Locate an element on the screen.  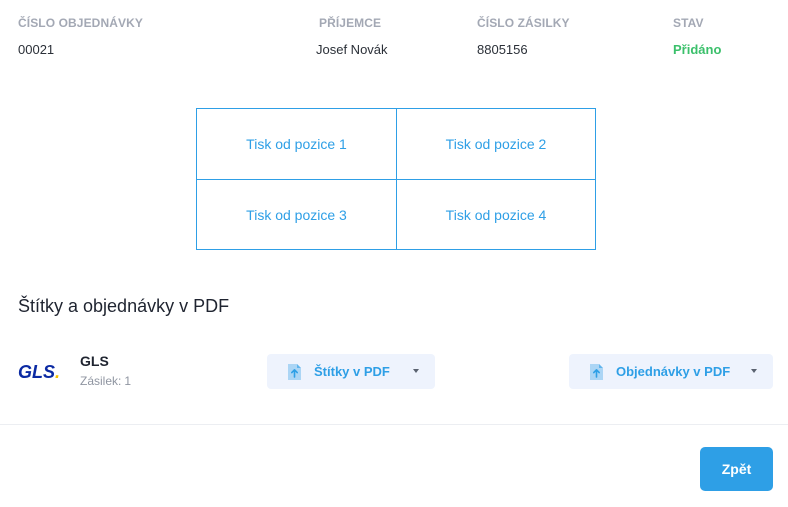
gls-logo-text: GLS. is located at coordinates (39, 372).